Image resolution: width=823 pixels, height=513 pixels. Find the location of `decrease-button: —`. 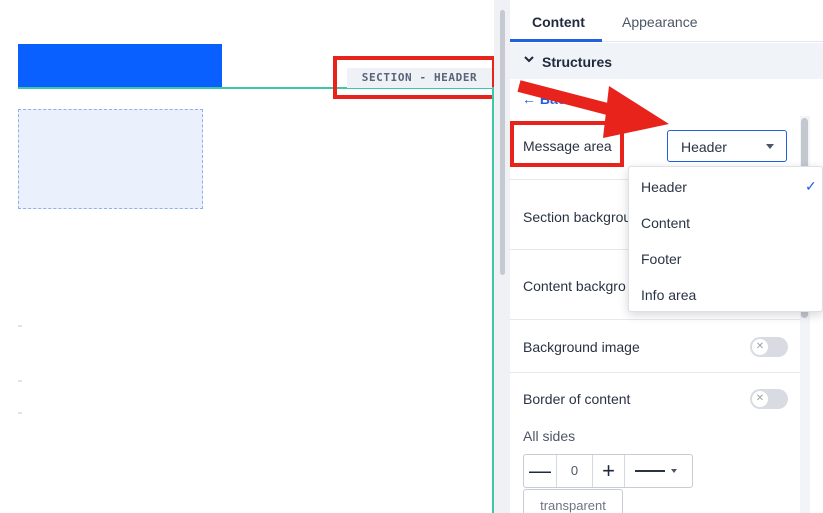

decrease-button: — is located at coordinates (540, 471).